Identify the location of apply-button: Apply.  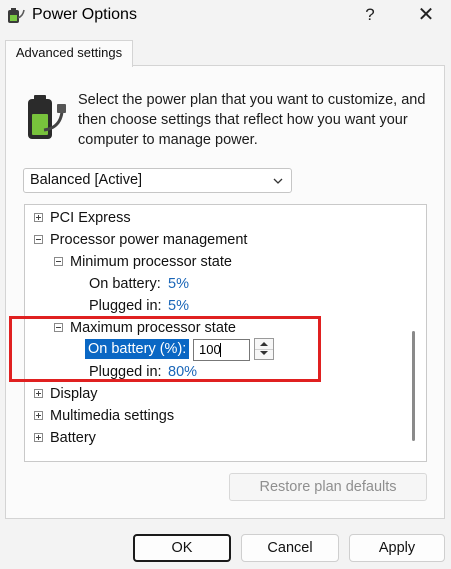
(397, 548).